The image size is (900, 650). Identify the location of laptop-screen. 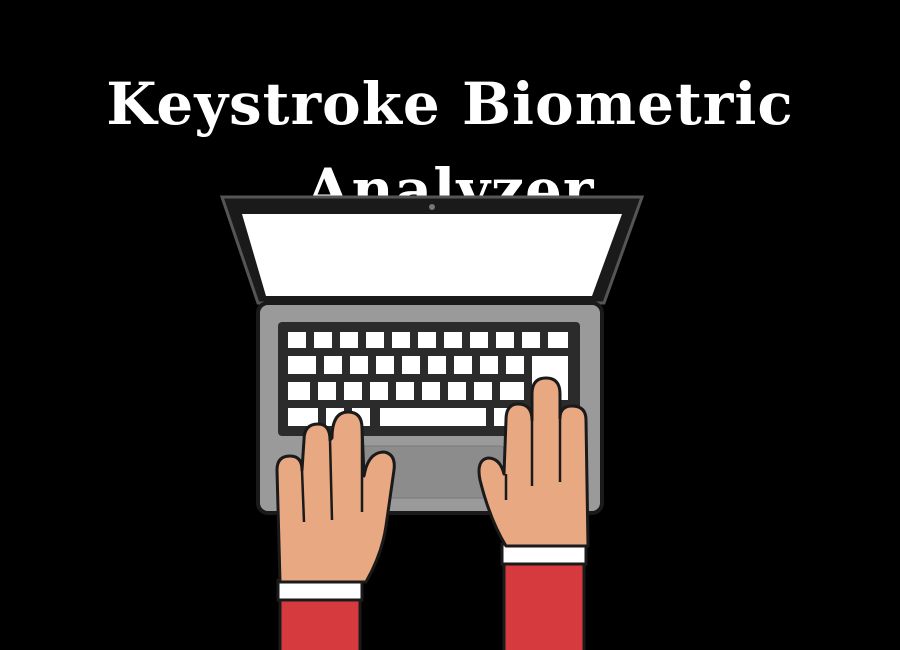
(432, 255).